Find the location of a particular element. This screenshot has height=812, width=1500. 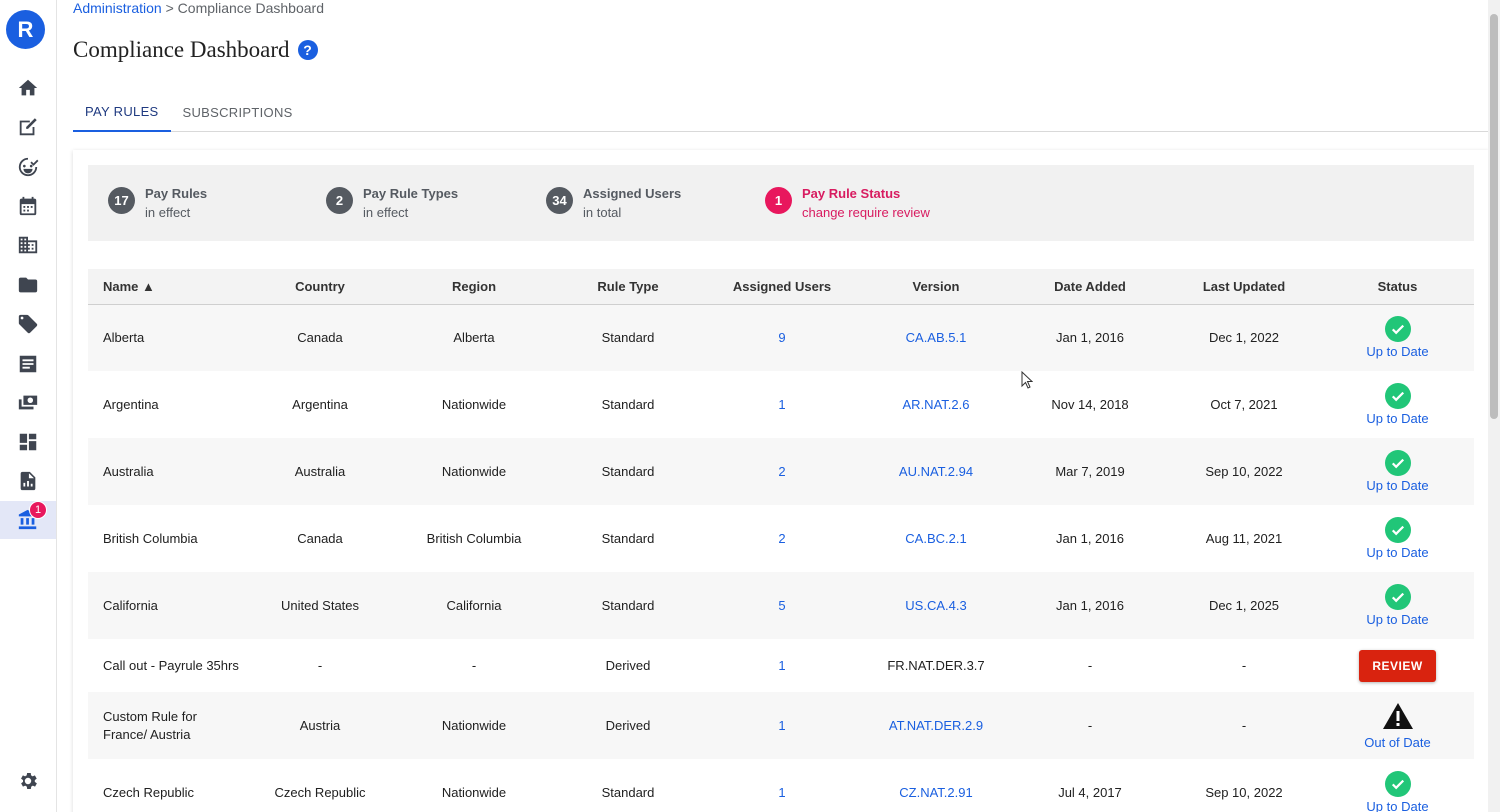

cell-region: California is located at coordinates (474, 605).